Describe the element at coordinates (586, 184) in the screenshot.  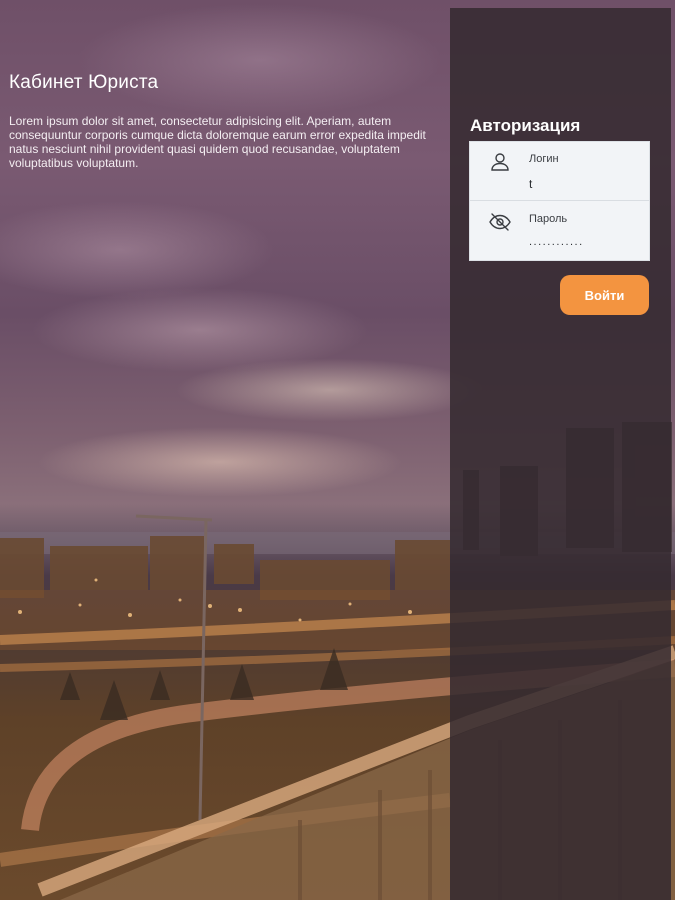
I see `login-input` at that location.